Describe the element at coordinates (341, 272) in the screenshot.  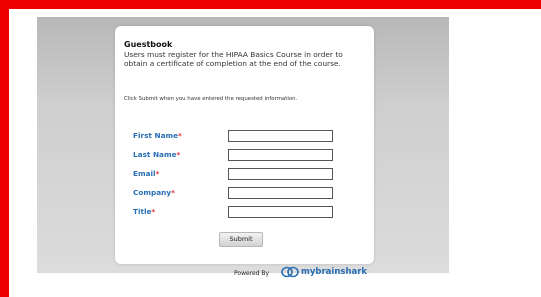
I see `logo-brand-text: brainshark` at that location.